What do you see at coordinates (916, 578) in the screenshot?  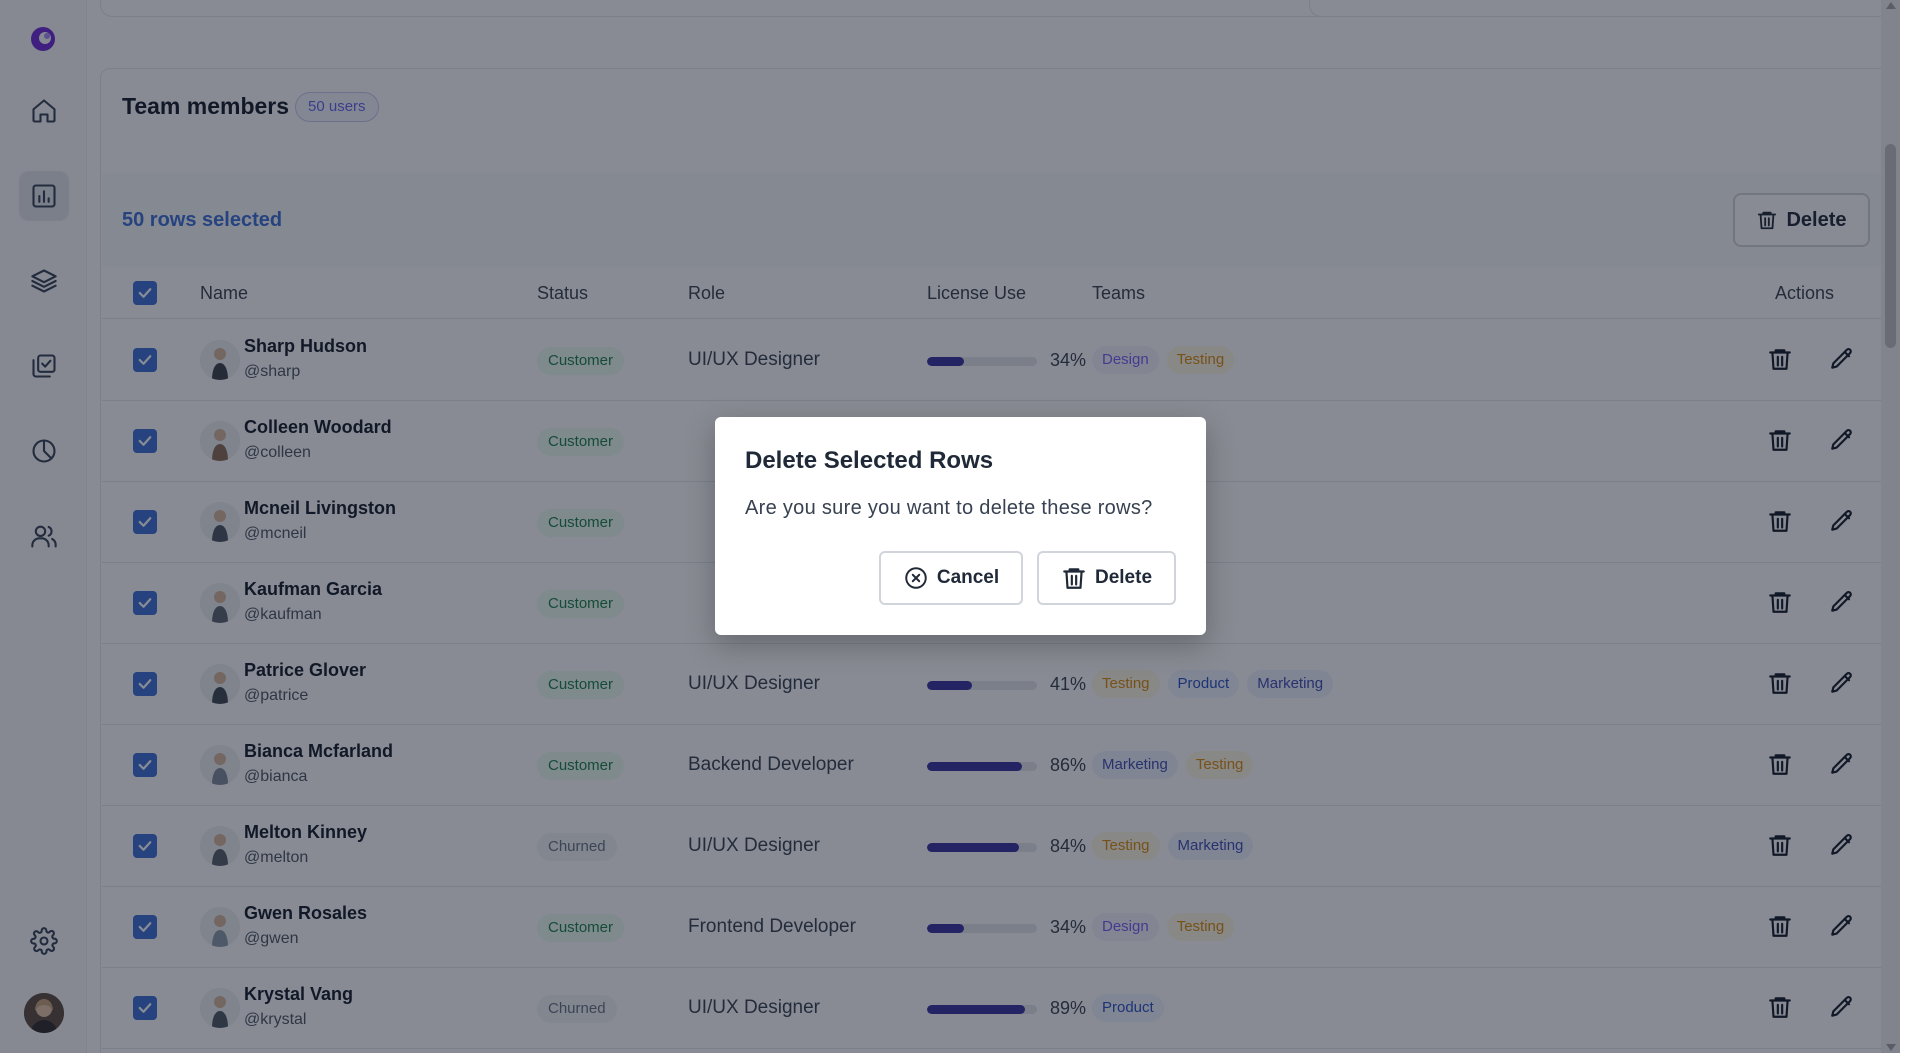 I see `close-circle-icon` at bounding box center [916, 578].